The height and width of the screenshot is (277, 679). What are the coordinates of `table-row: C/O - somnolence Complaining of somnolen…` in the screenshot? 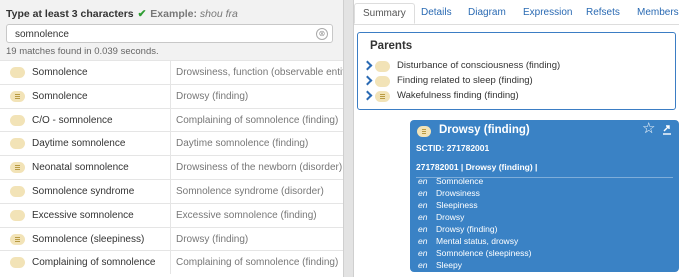 It's located at (171, 119).